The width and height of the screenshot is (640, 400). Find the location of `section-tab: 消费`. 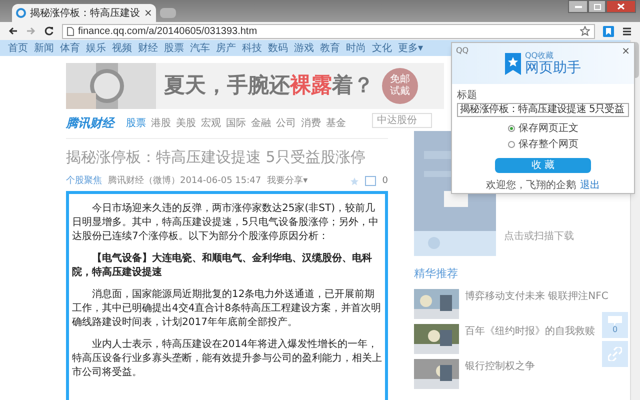

section-tab: 消费 is located at coordinates (311, 123).